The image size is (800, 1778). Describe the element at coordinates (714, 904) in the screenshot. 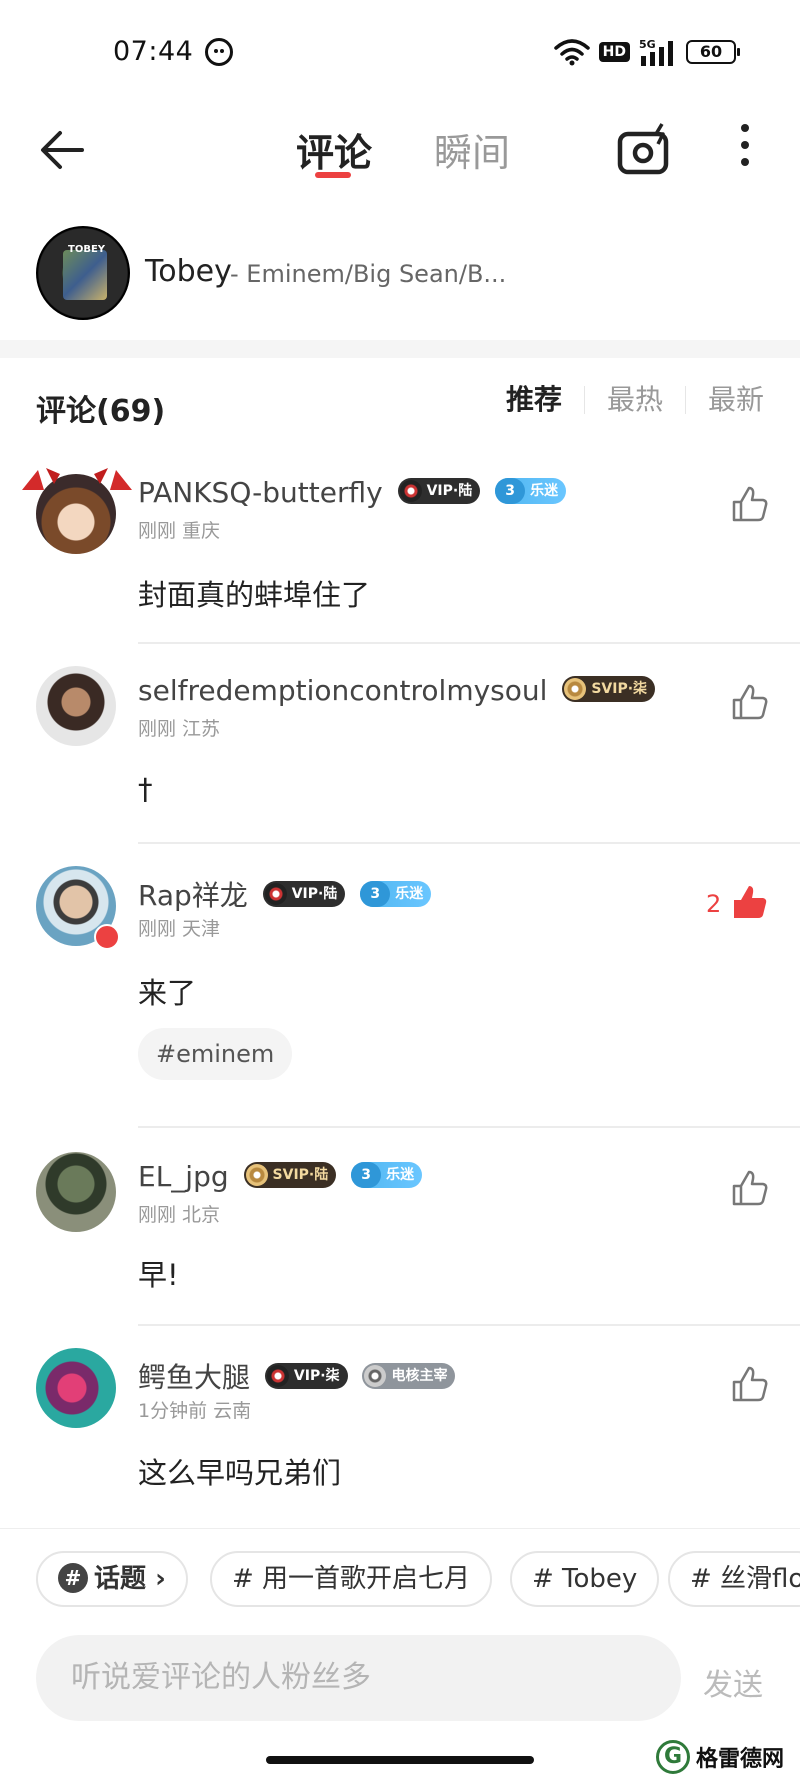

I see `like-count: 2` at that location.